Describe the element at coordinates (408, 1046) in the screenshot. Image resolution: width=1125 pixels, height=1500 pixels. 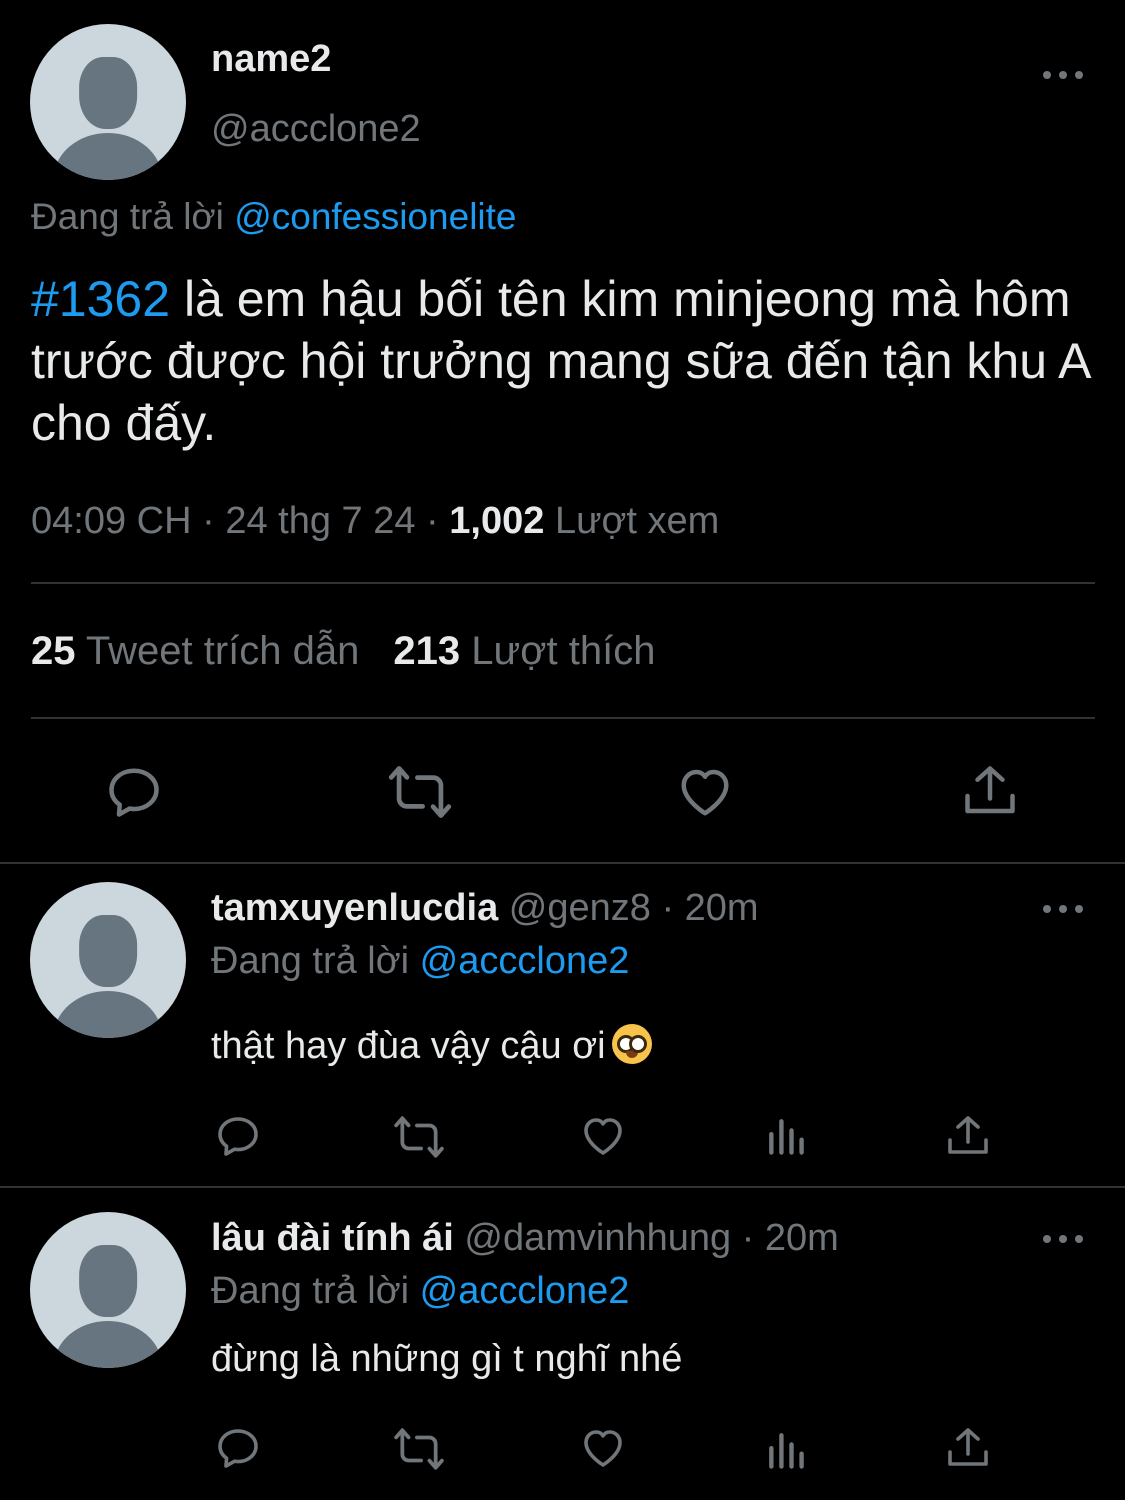
I see `reply-body: thật hay đùa vậy cậu ơi` at that location.